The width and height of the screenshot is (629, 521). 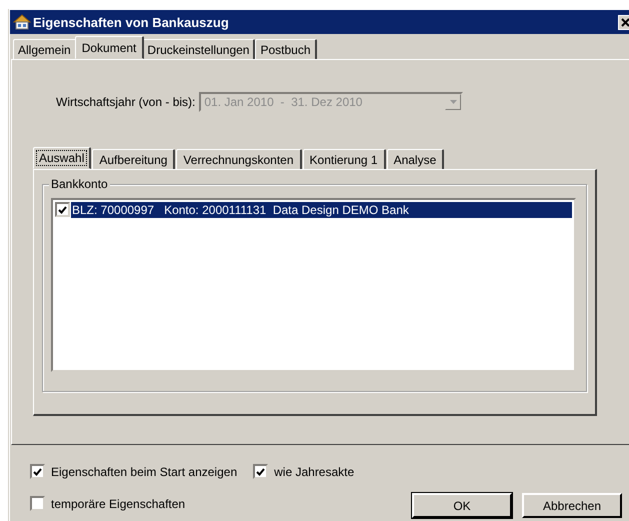 I want to click on close-icon, so click(x=623, y=22).